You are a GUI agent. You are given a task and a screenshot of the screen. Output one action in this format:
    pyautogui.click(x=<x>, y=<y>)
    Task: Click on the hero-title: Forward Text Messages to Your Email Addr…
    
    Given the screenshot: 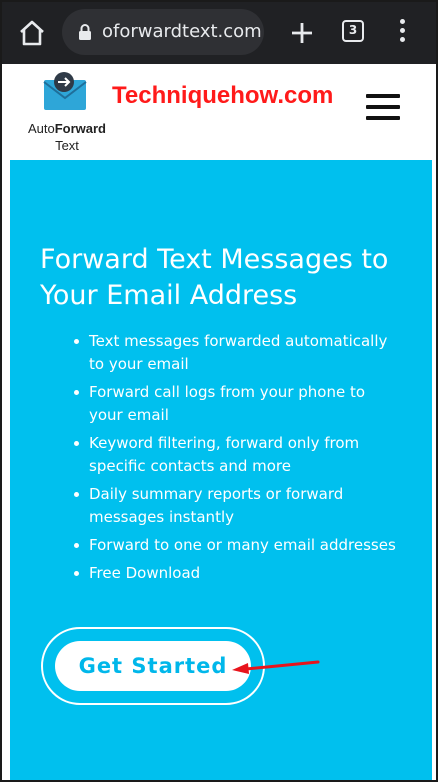 What is the action you would take?
    pyautogui.click(x=214, y=277)
    